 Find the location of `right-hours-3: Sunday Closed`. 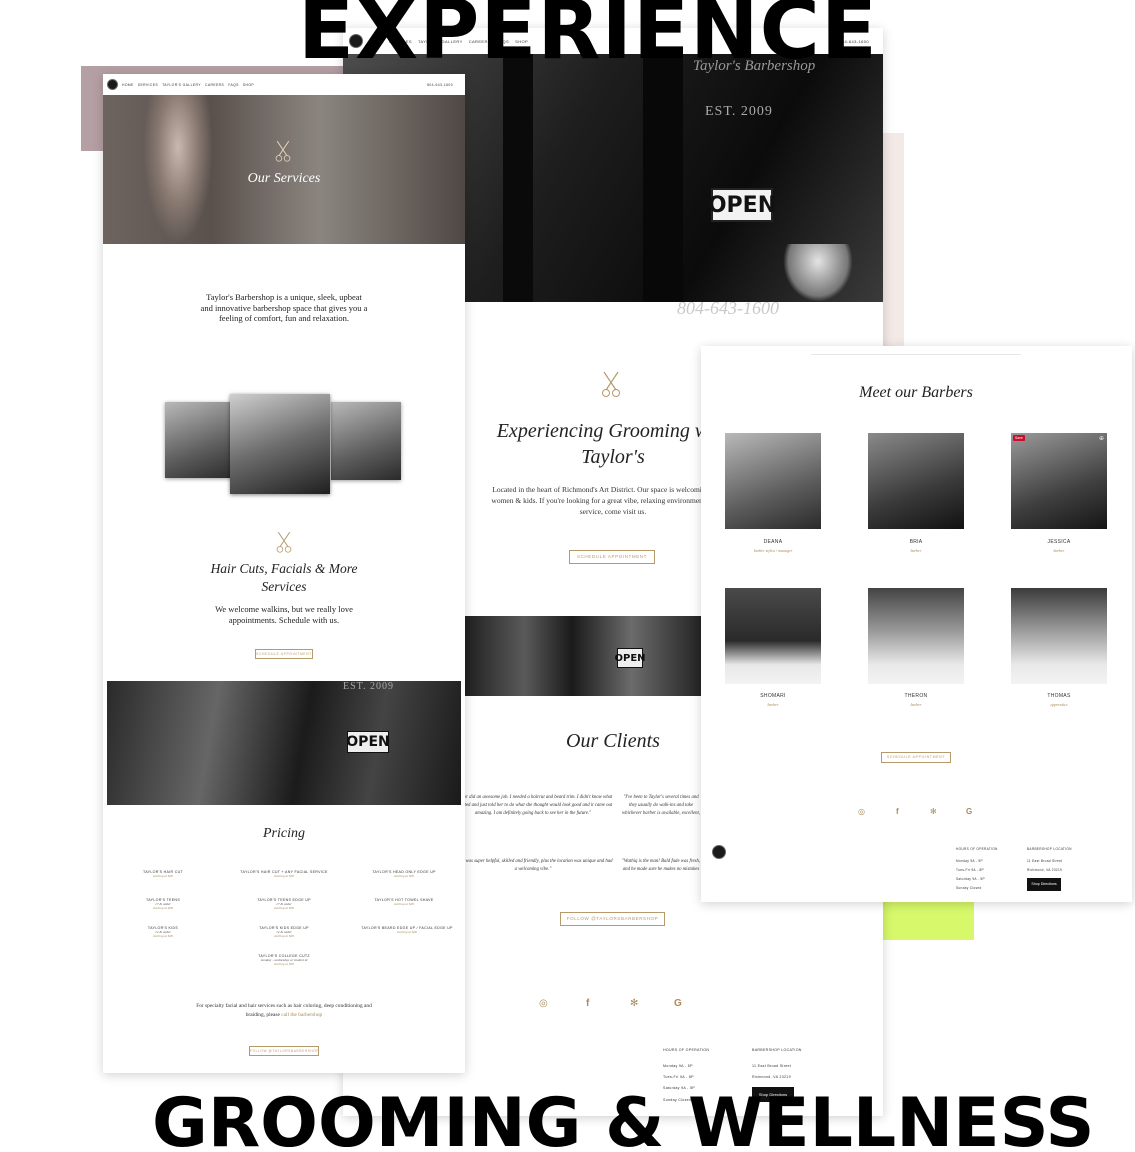

right-hours-3: Sunday Closed is located at coordinates (969, 888).